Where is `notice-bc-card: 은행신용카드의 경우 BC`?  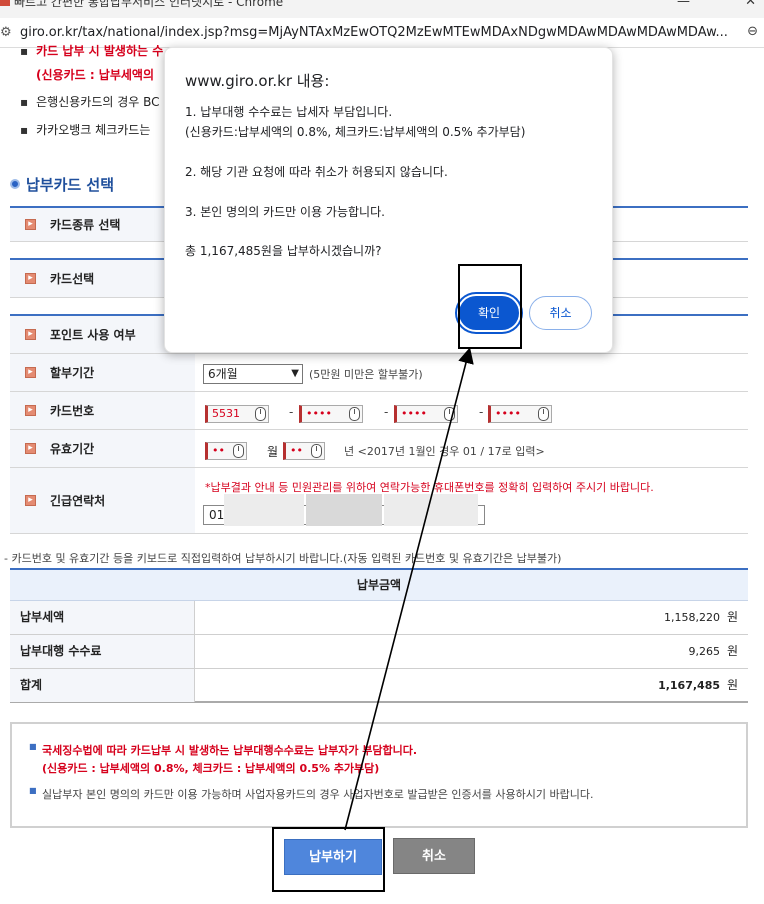 notice-bc-card: 은행신용카드의 경우 BC is located at coordinates (89, 101).